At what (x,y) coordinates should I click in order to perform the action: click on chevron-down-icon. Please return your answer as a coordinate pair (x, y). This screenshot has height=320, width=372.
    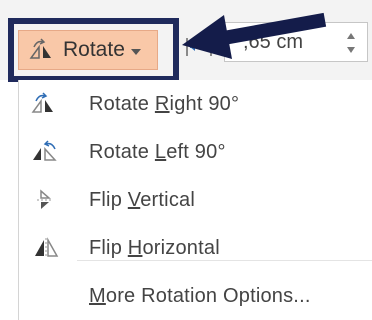
    Looking at the image, I should click on (135, 51).